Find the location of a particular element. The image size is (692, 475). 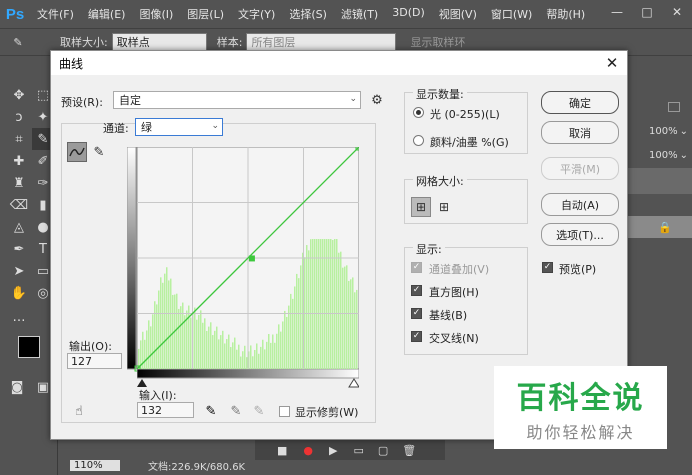

panel-toggle-icon is located at coordinates (674, 107).